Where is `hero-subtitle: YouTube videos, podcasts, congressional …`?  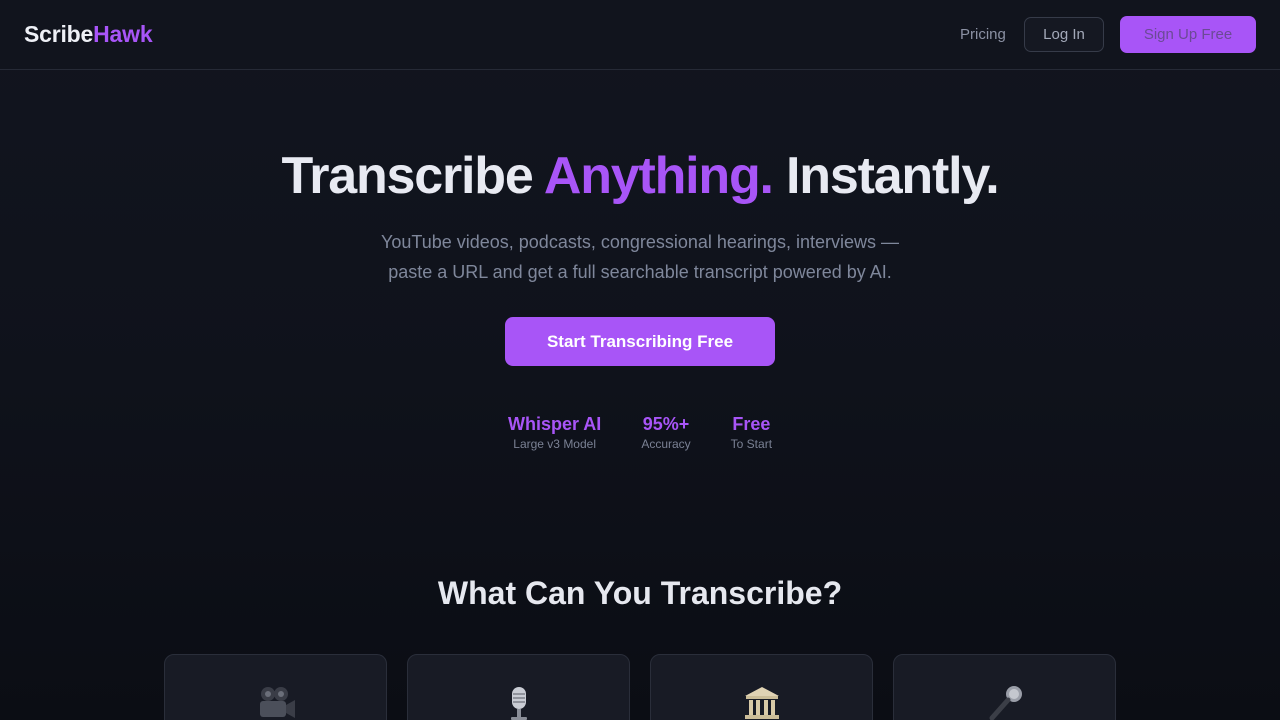 hero-subtitle: YouTube videos, podcasts, congressional … is located at coordinates (640, 257).